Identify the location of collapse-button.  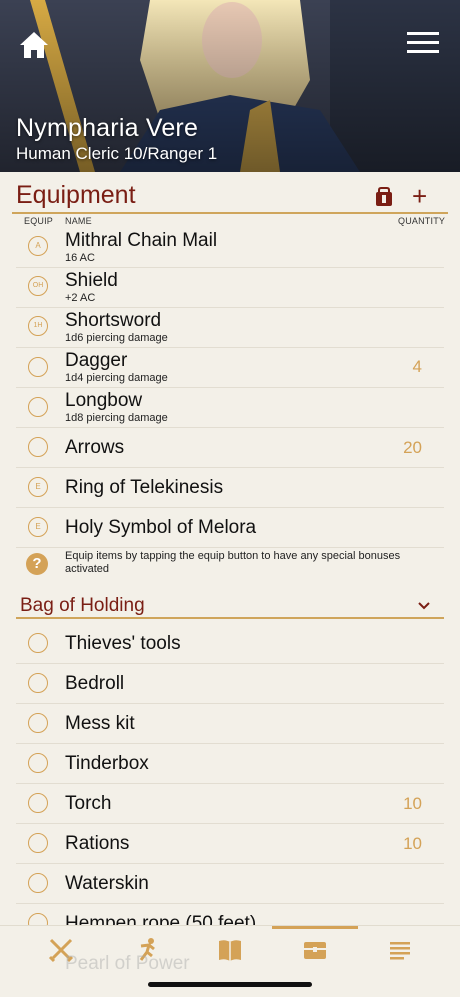
(424, 606).